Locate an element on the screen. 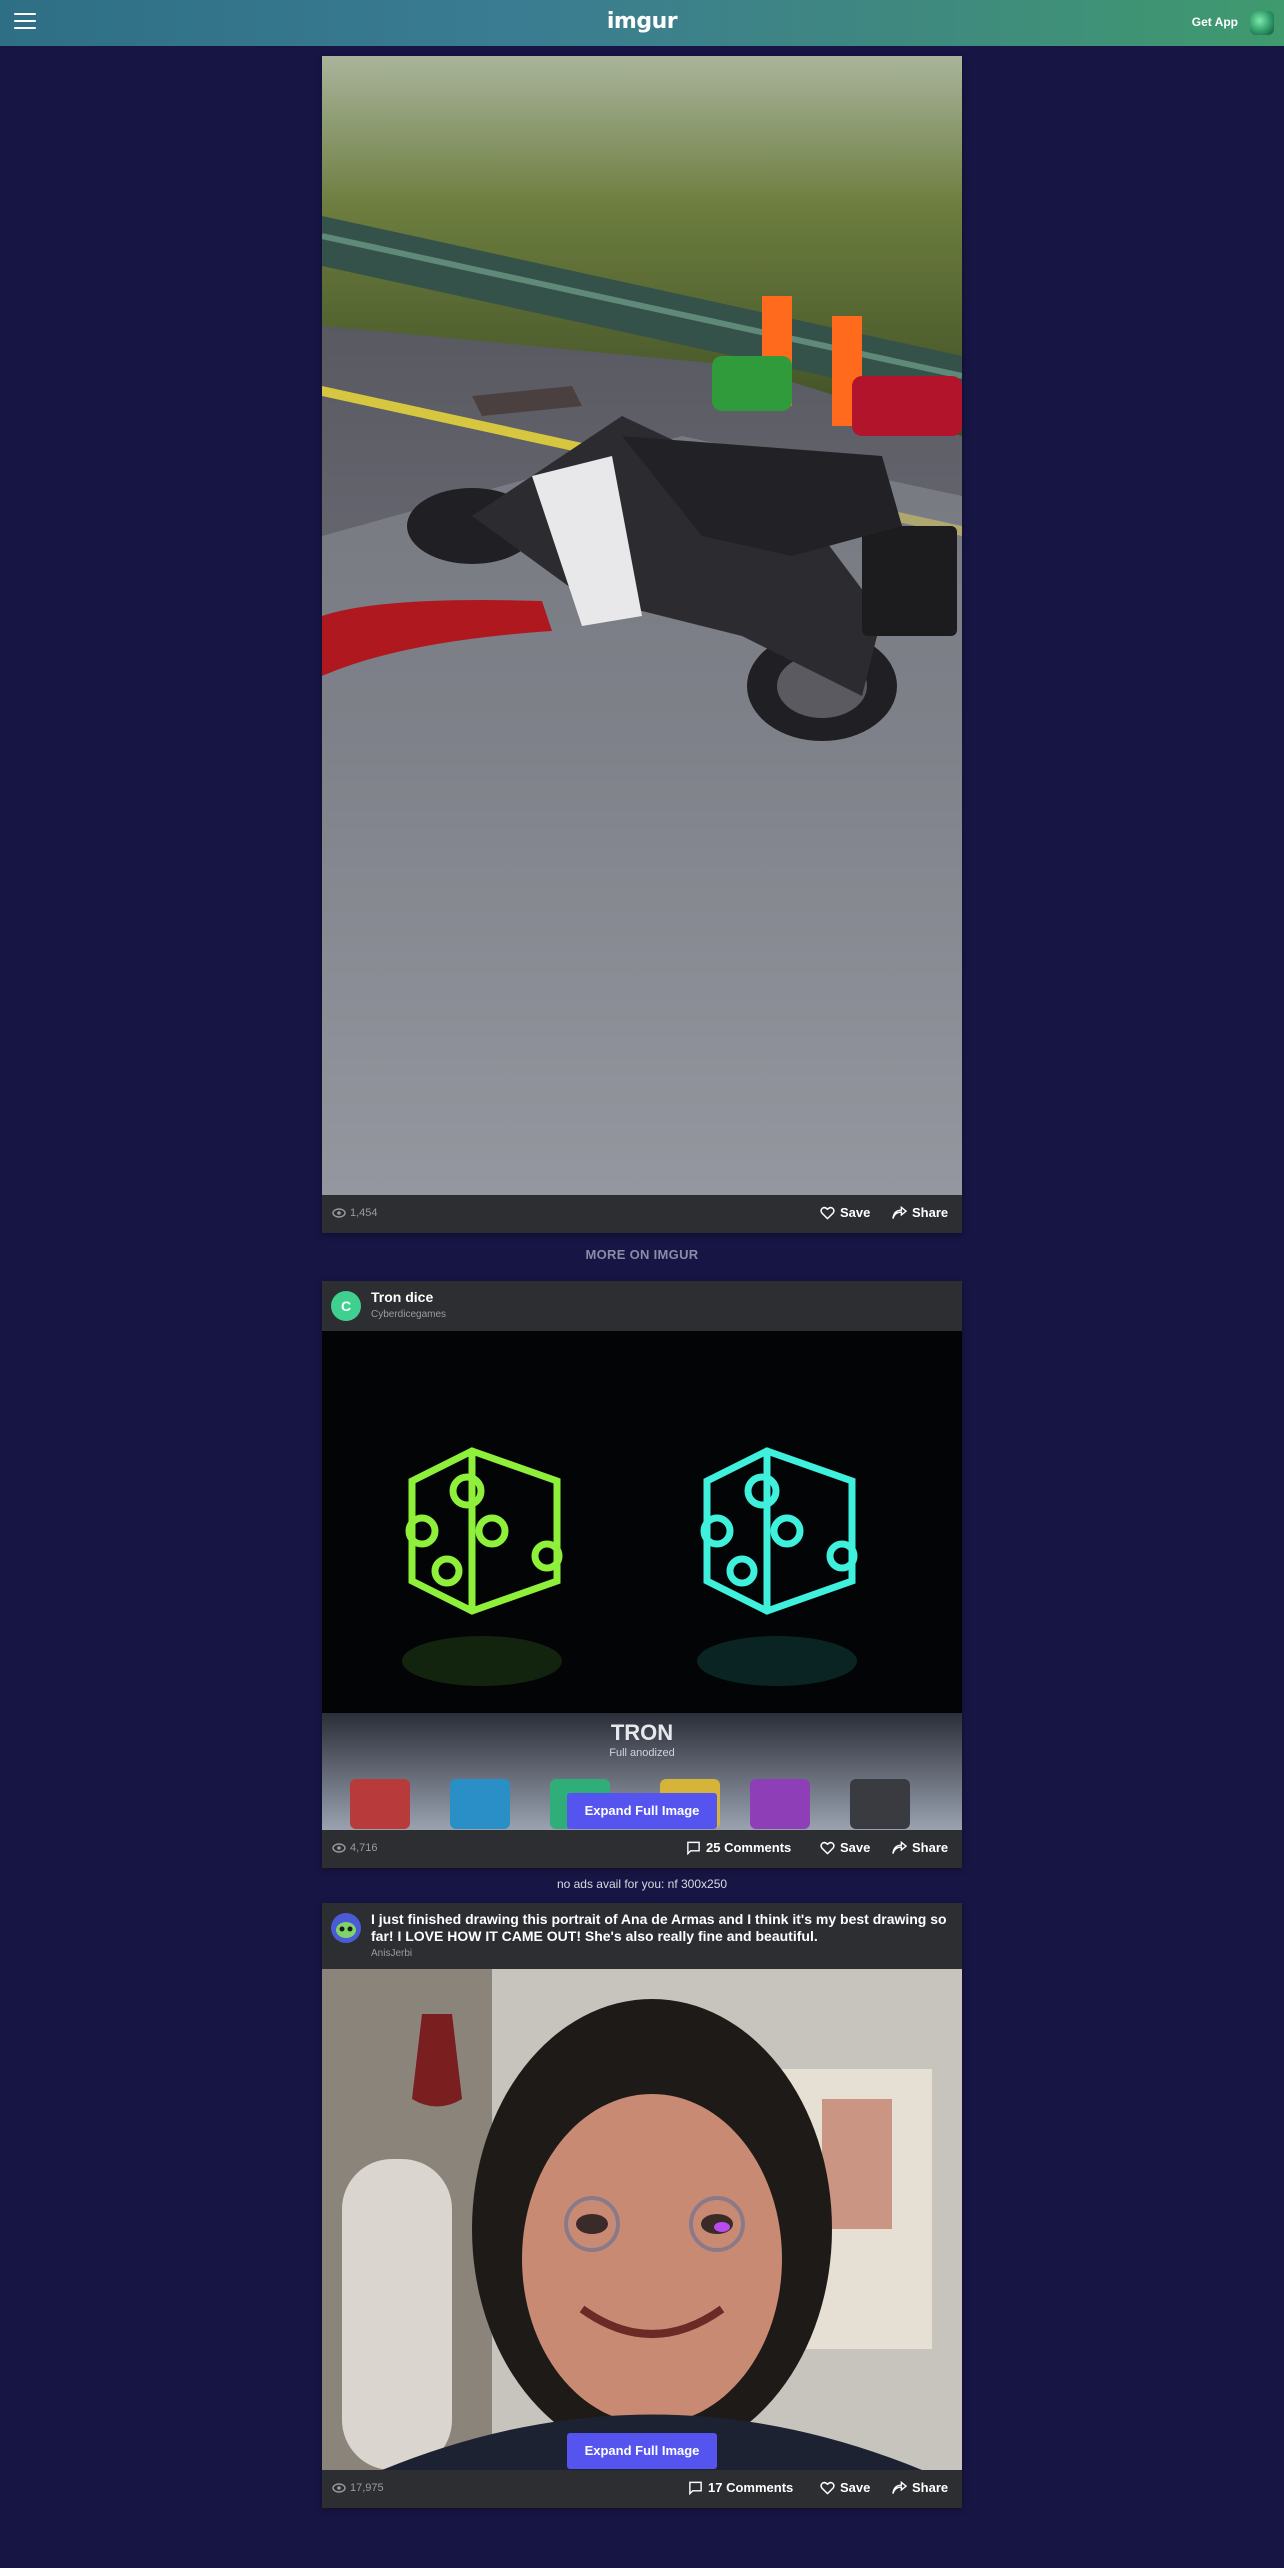  comments-button: 25 Comments is located at coordinates (738, 1847).